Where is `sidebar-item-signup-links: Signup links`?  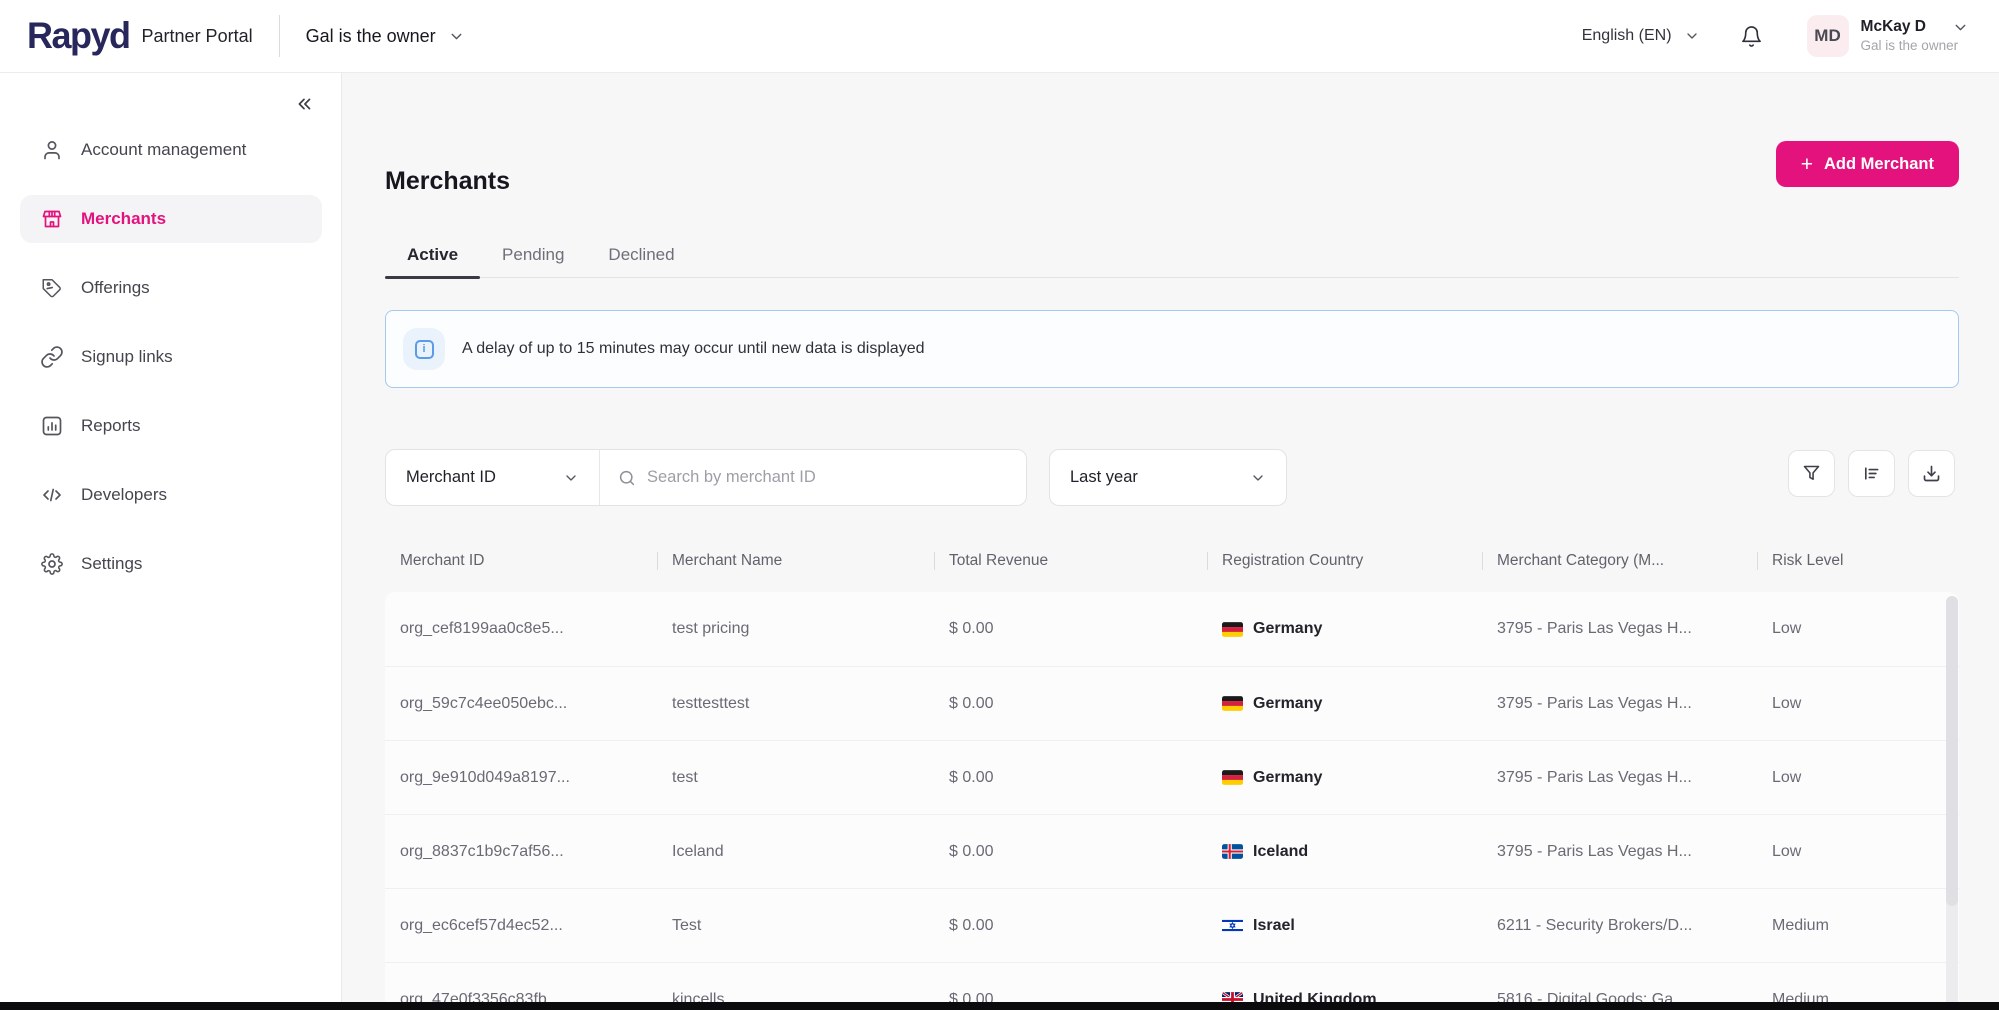 sidebar-item-signup-links: Signup links is located at coordinates (171, 357).